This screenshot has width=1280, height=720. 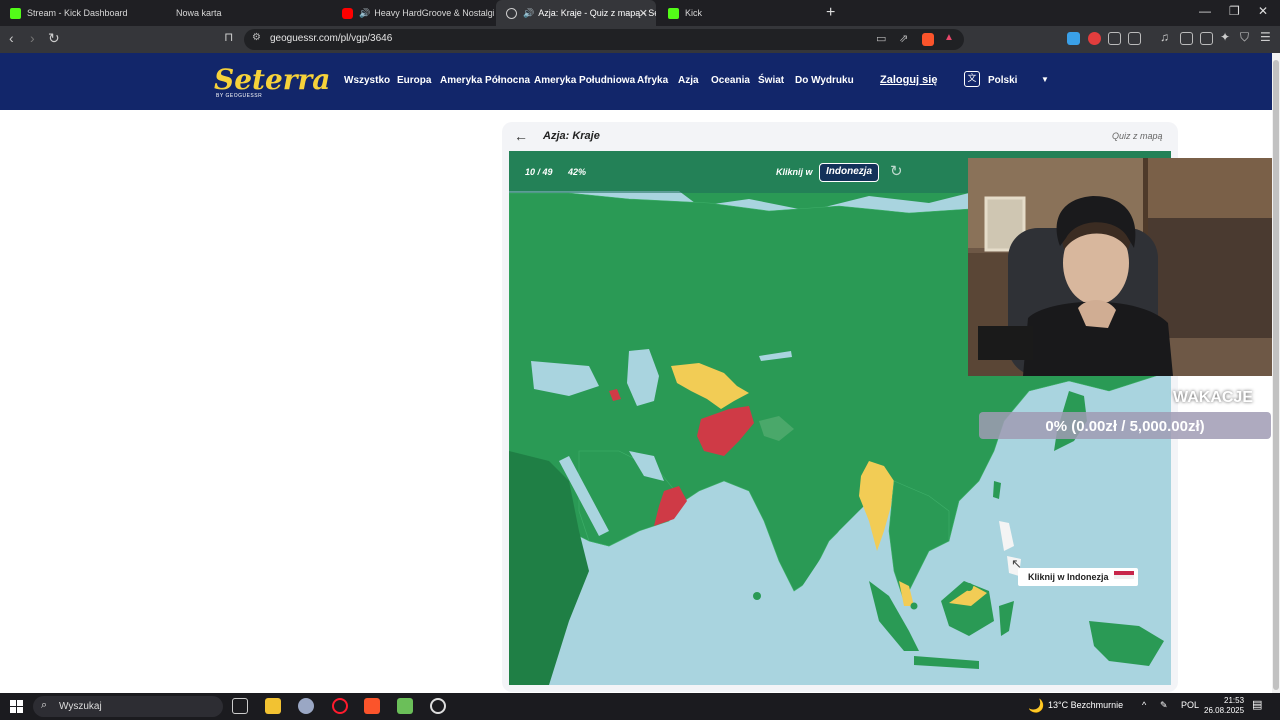 I want to click on indonesia-flag-icon, so click(x=1124, y=575).